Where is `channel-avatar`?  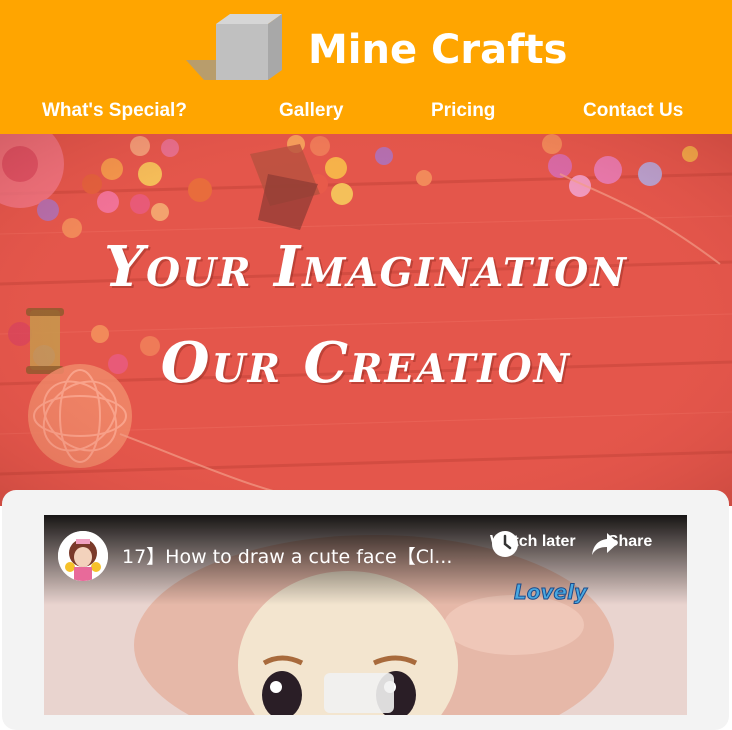 channel-avatar is located at coordinates (83, 556).